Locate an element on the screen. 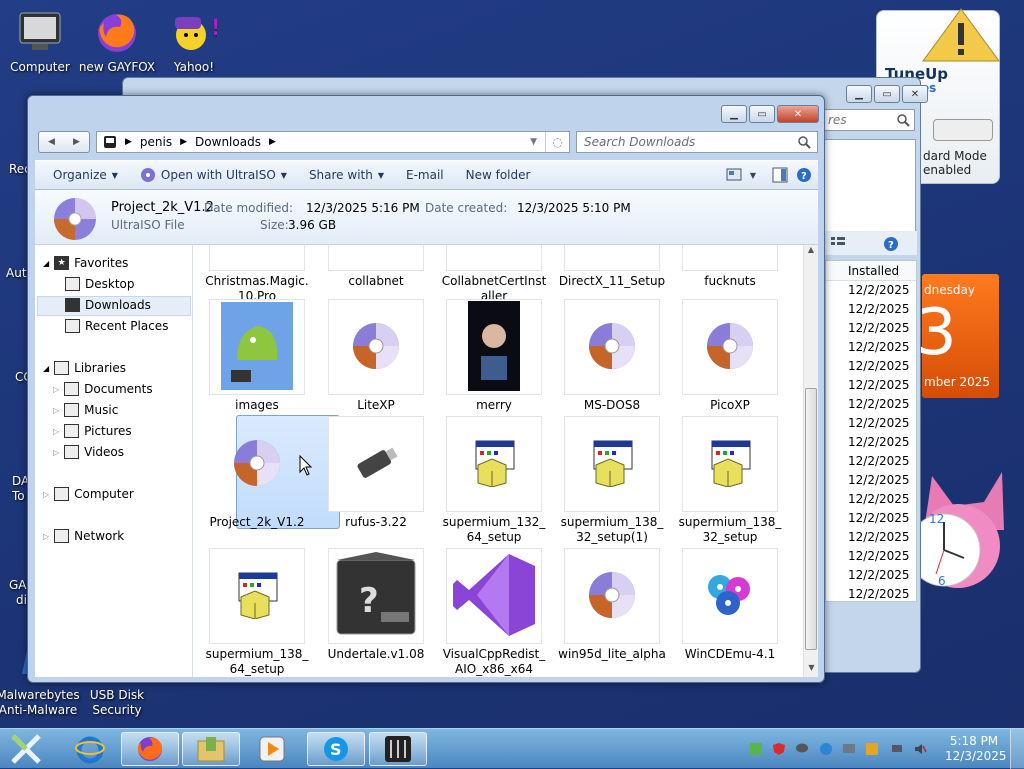 Image resolution: width=1024 pixels, height=769 pixels. tuneup-mode-switch is located at coordinates (963, 130).